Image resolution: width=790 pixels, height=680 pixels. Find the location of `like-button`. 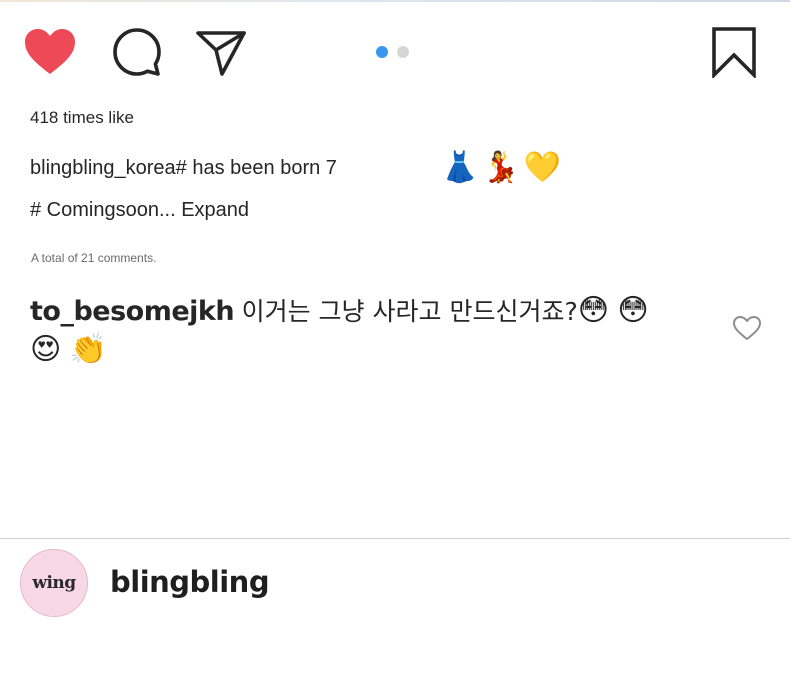

like-button is located at coordinates (50, 52).